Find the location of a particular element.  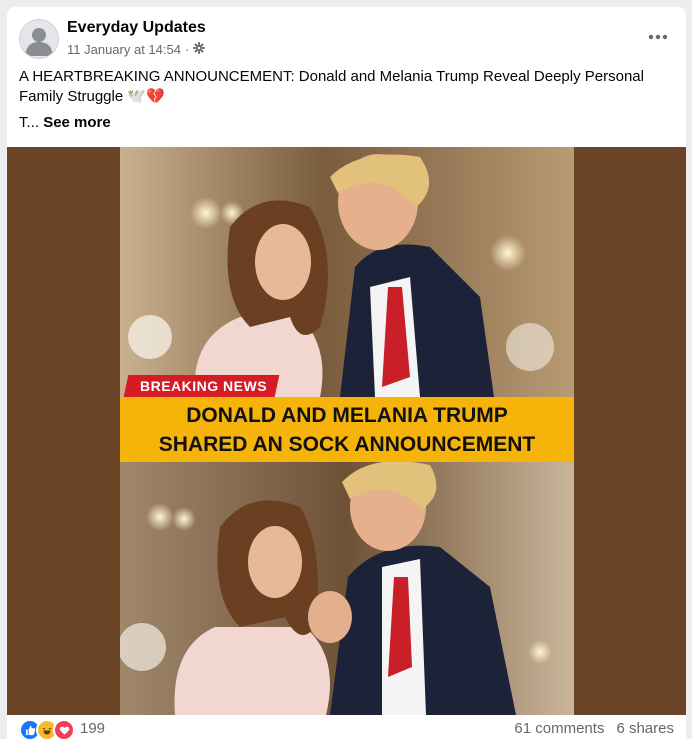

profile-avatar is located at coordinates (39, 39).